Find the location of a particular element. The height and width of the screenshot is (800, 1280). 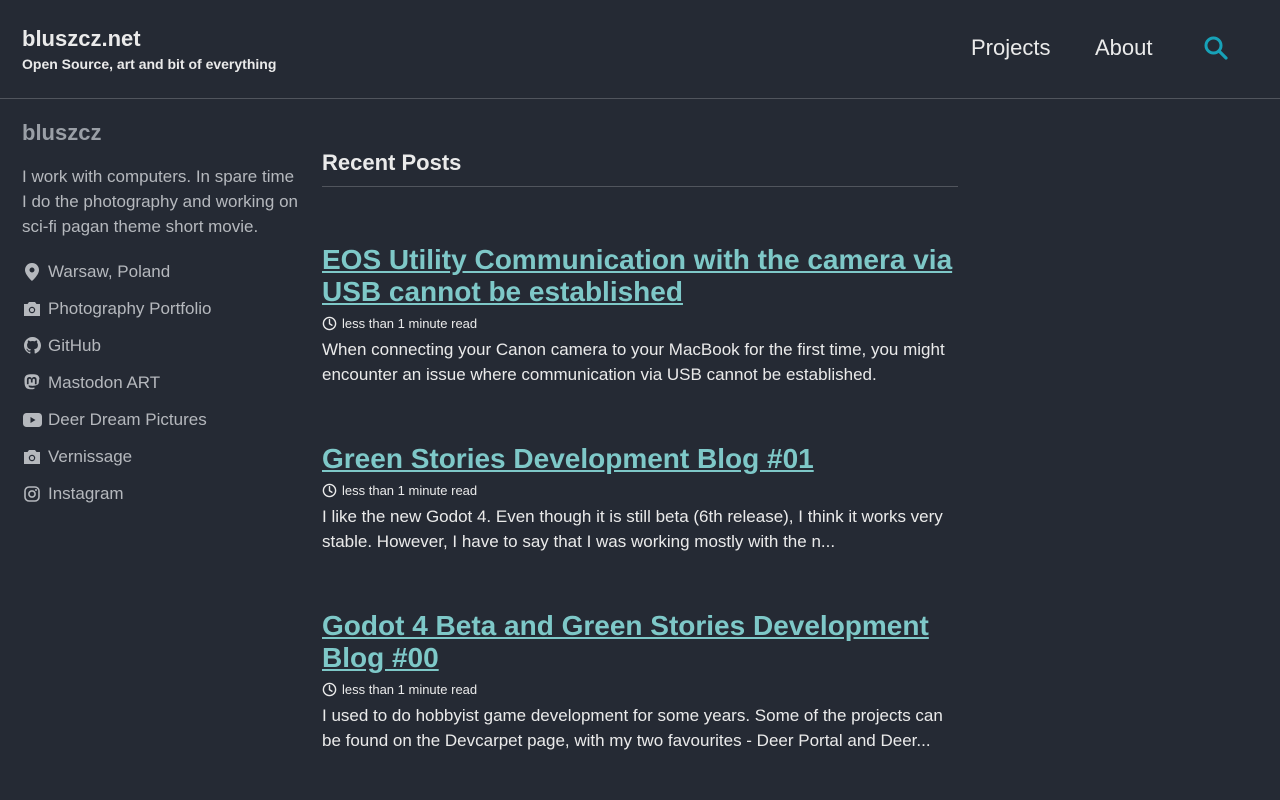

author-link-vernissage: Vernissage is located at coordinates (162, 456).